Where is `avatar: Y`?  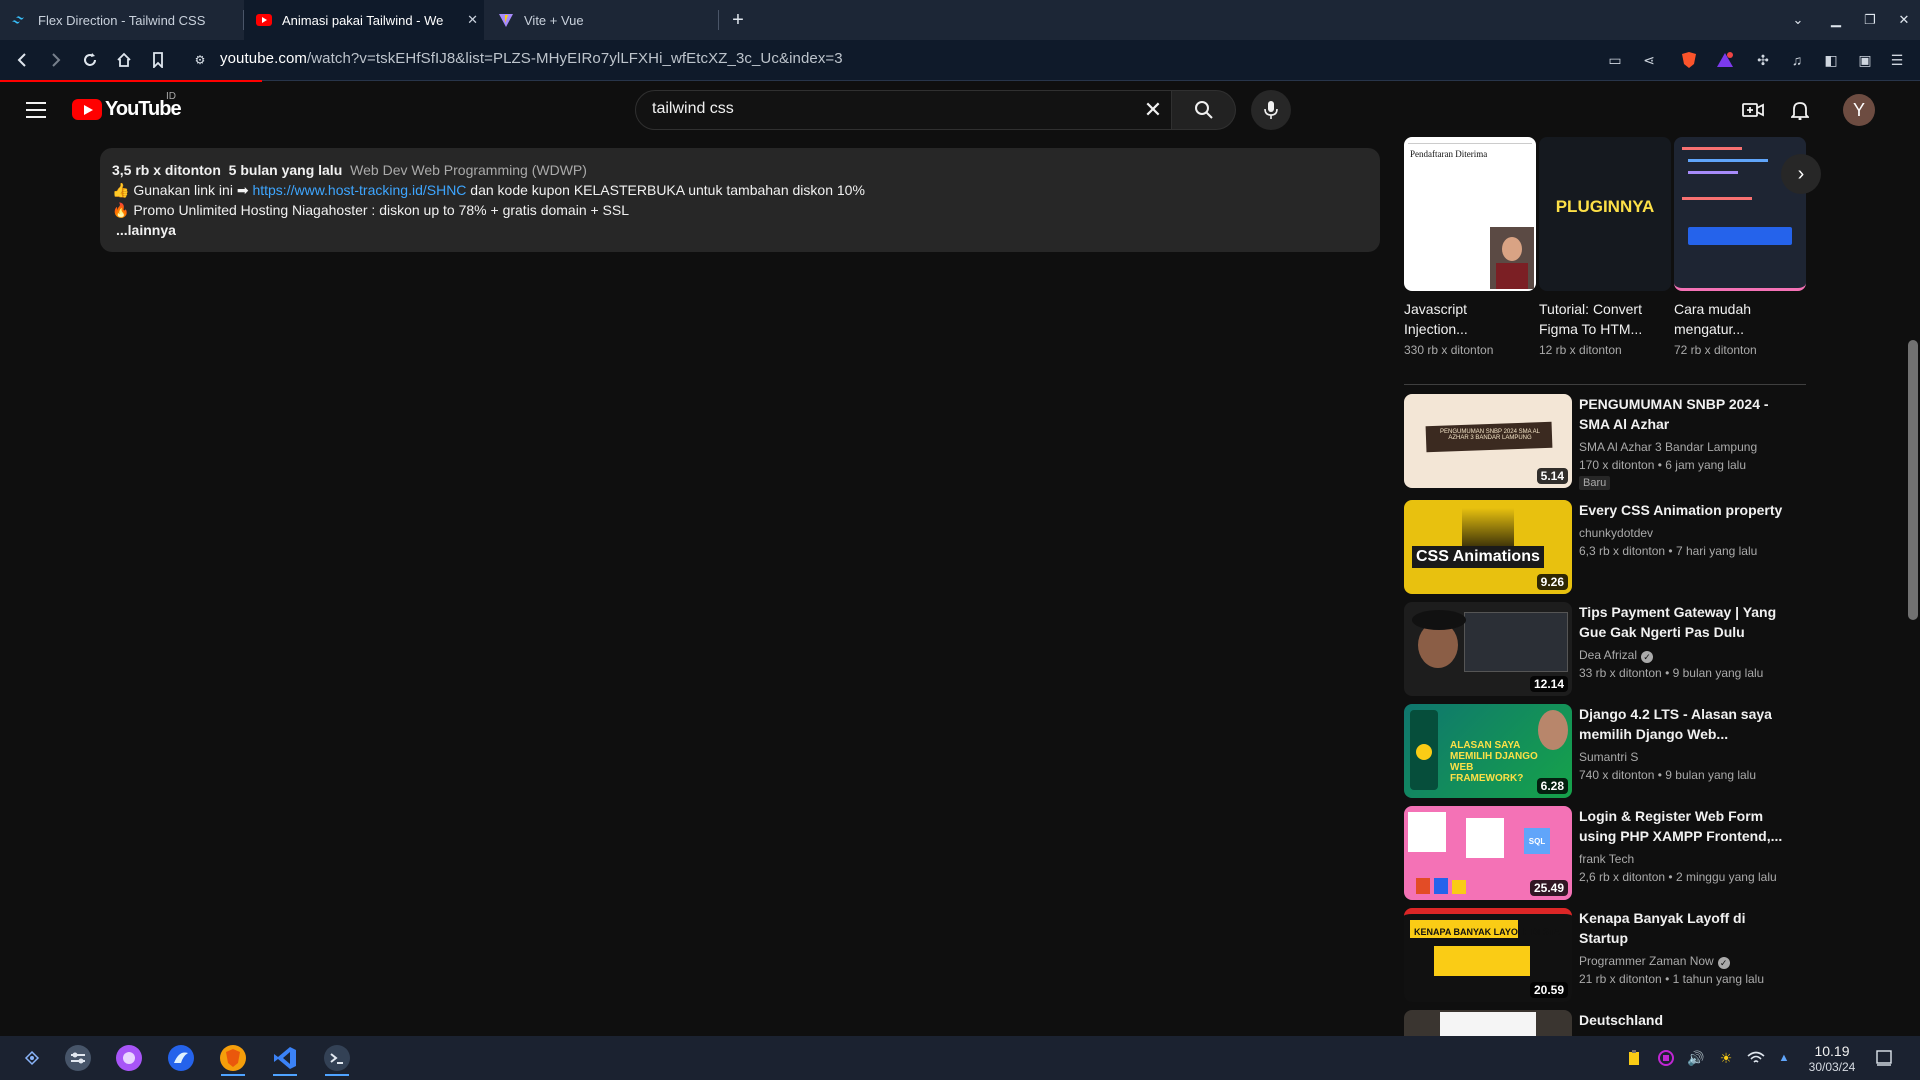 avatar: Y is located at coordinates (1859, 110).